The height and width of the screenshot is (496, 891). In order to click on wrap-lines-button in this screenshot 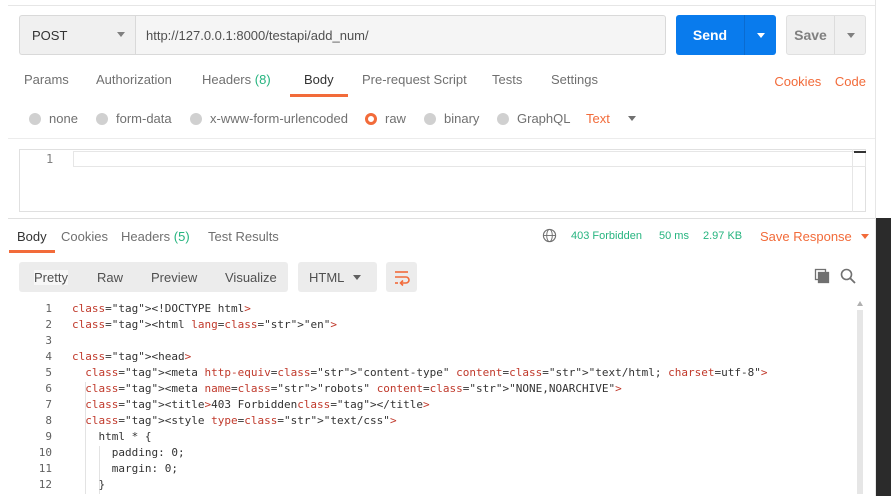, I will do `click(401, 277)`.